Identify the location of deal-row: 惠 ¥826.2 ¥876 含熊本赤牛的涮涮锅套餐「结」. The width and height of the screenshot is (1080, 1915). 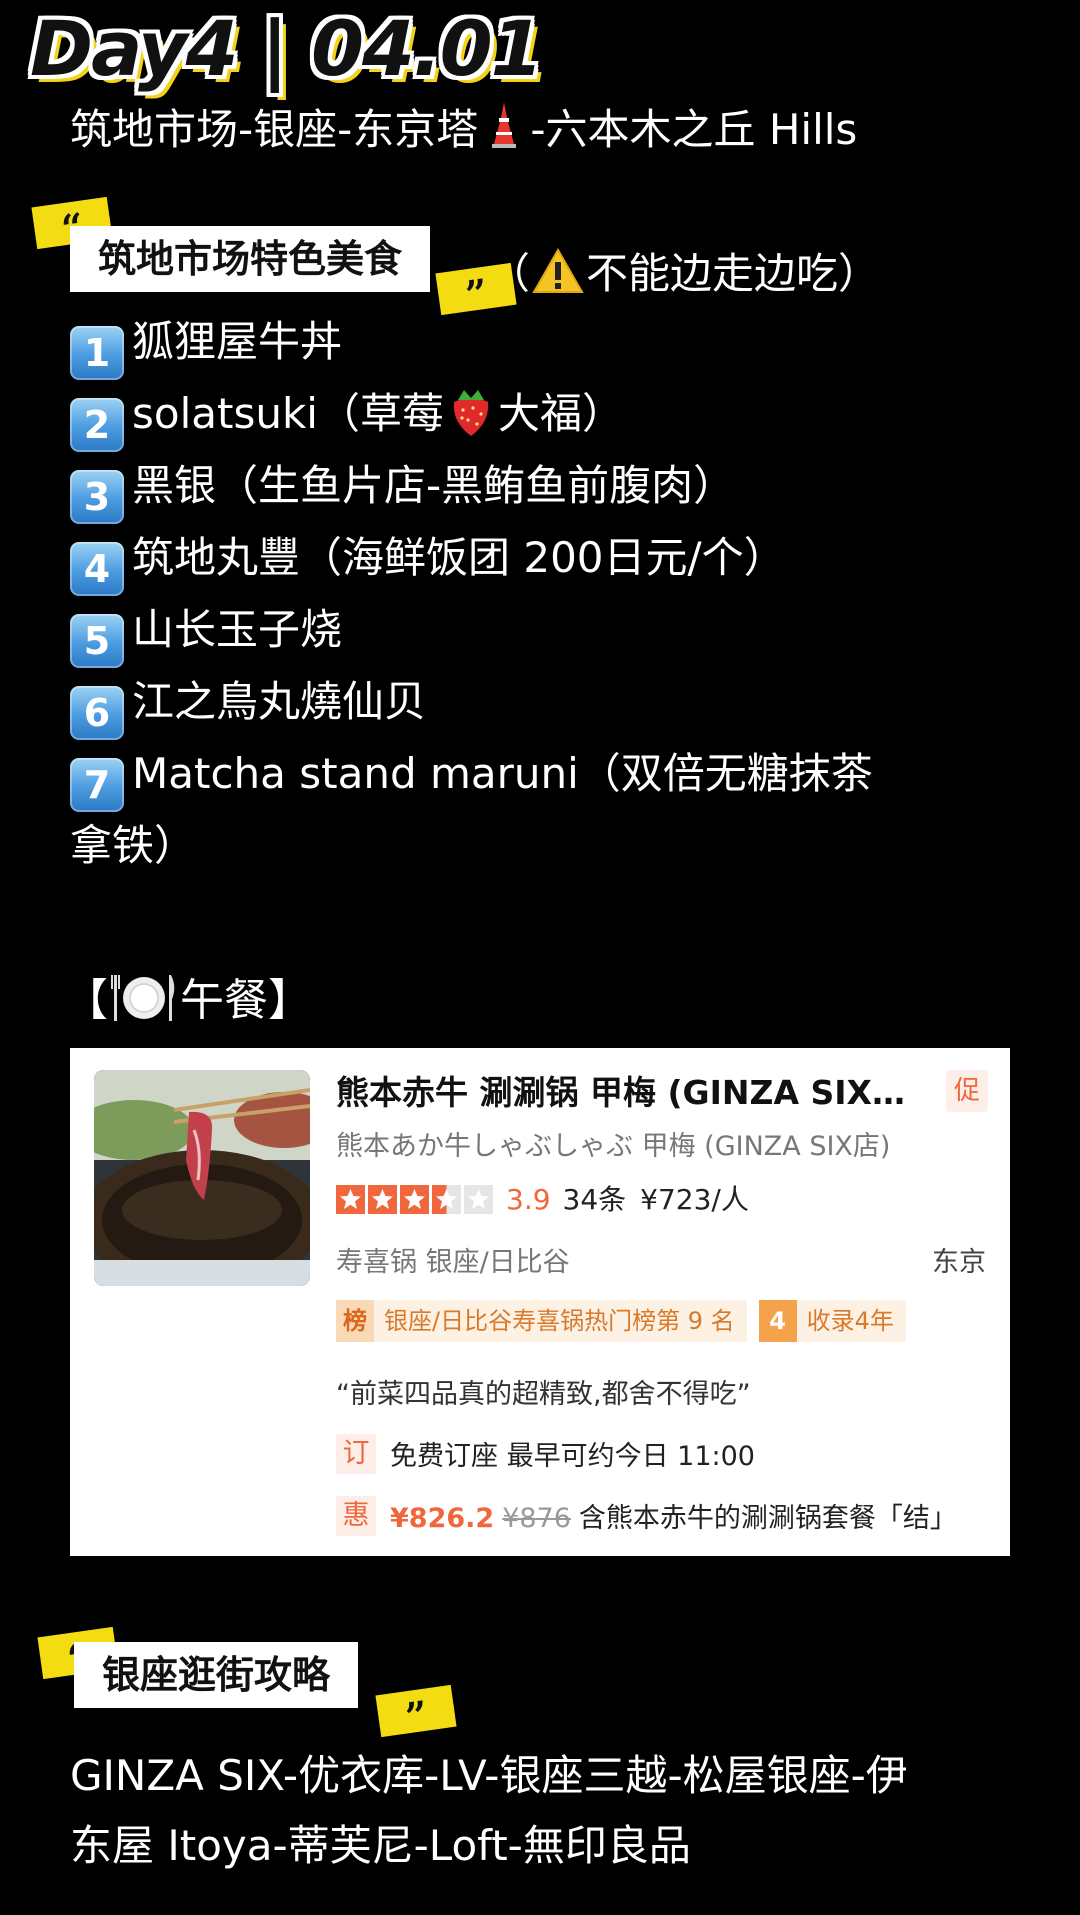
(646, 1516).